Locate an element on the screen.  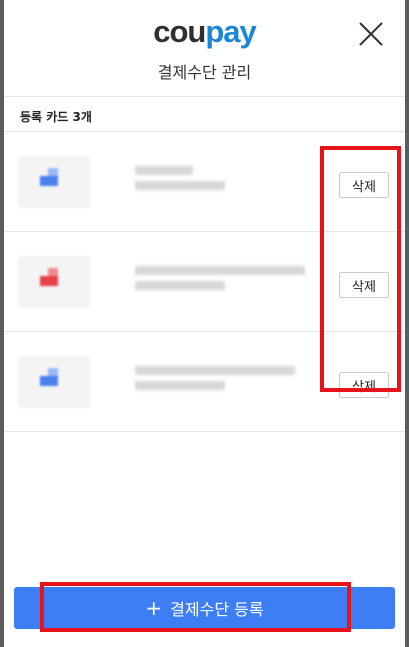
backdrop is located at coordinates (407, 323).